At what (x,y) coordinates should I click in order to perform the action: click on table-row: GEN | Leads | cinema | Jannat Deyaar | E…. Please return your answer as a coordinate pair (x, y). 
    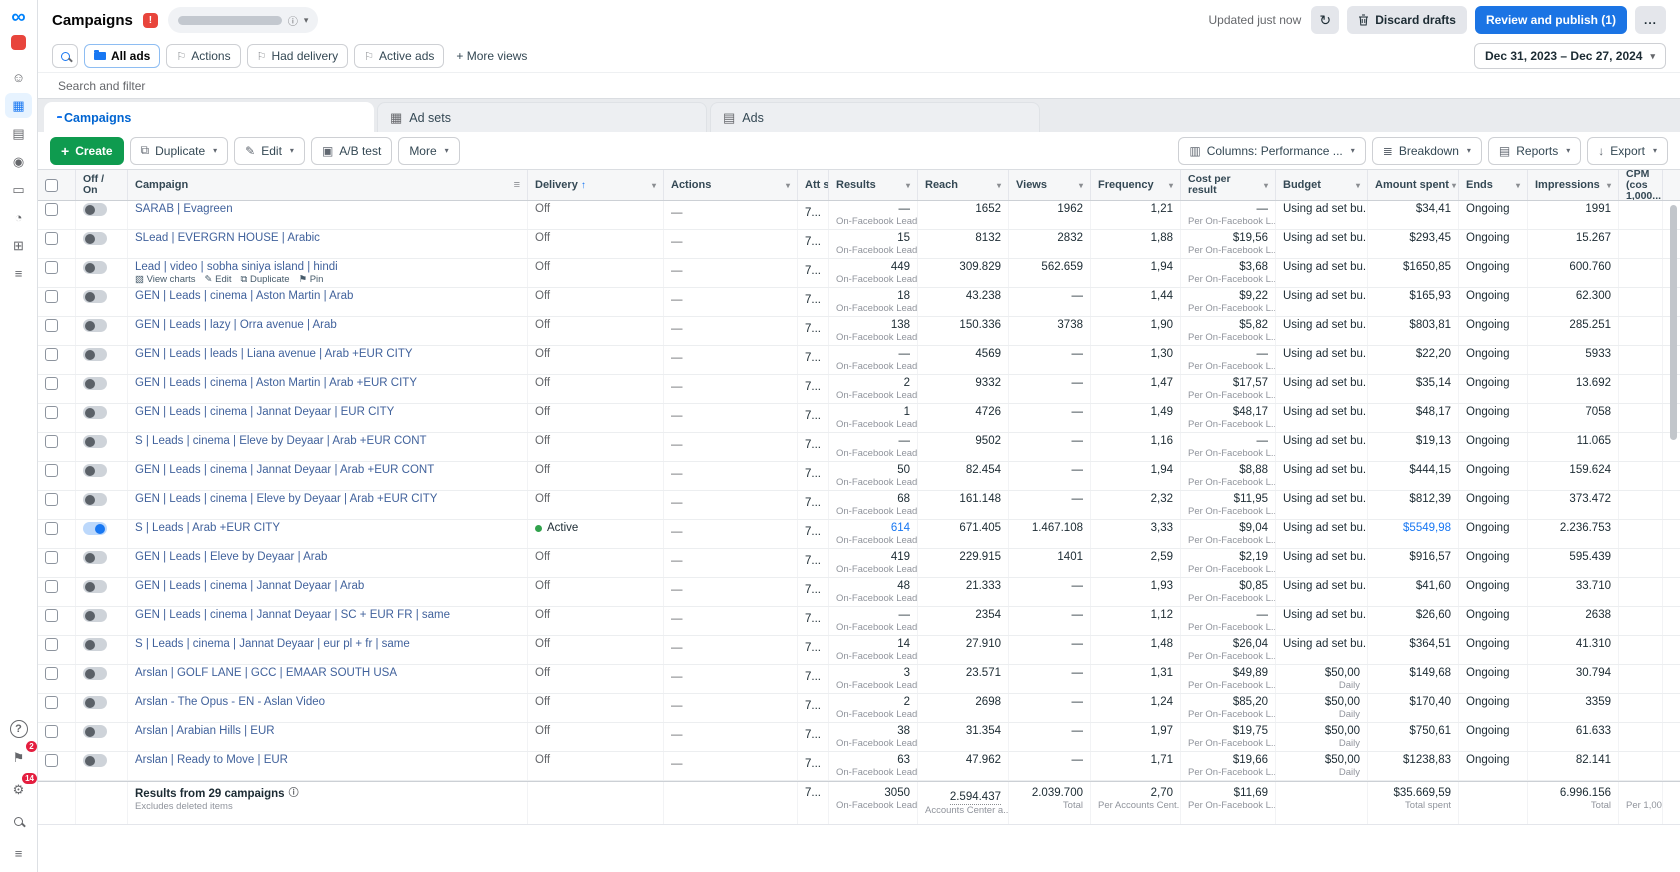
    Looking at the image, I should click on (859, 418).